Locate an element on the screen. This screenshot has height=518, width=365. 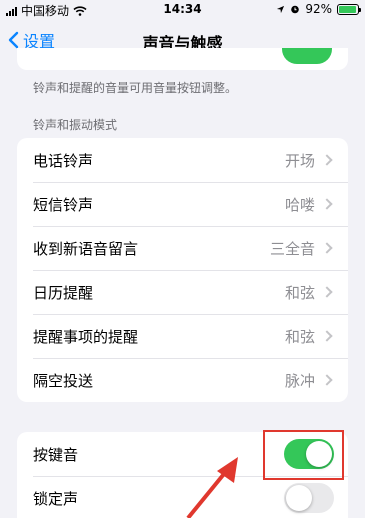
row-label: 电话铃声 is located at coordinates (63, 160).